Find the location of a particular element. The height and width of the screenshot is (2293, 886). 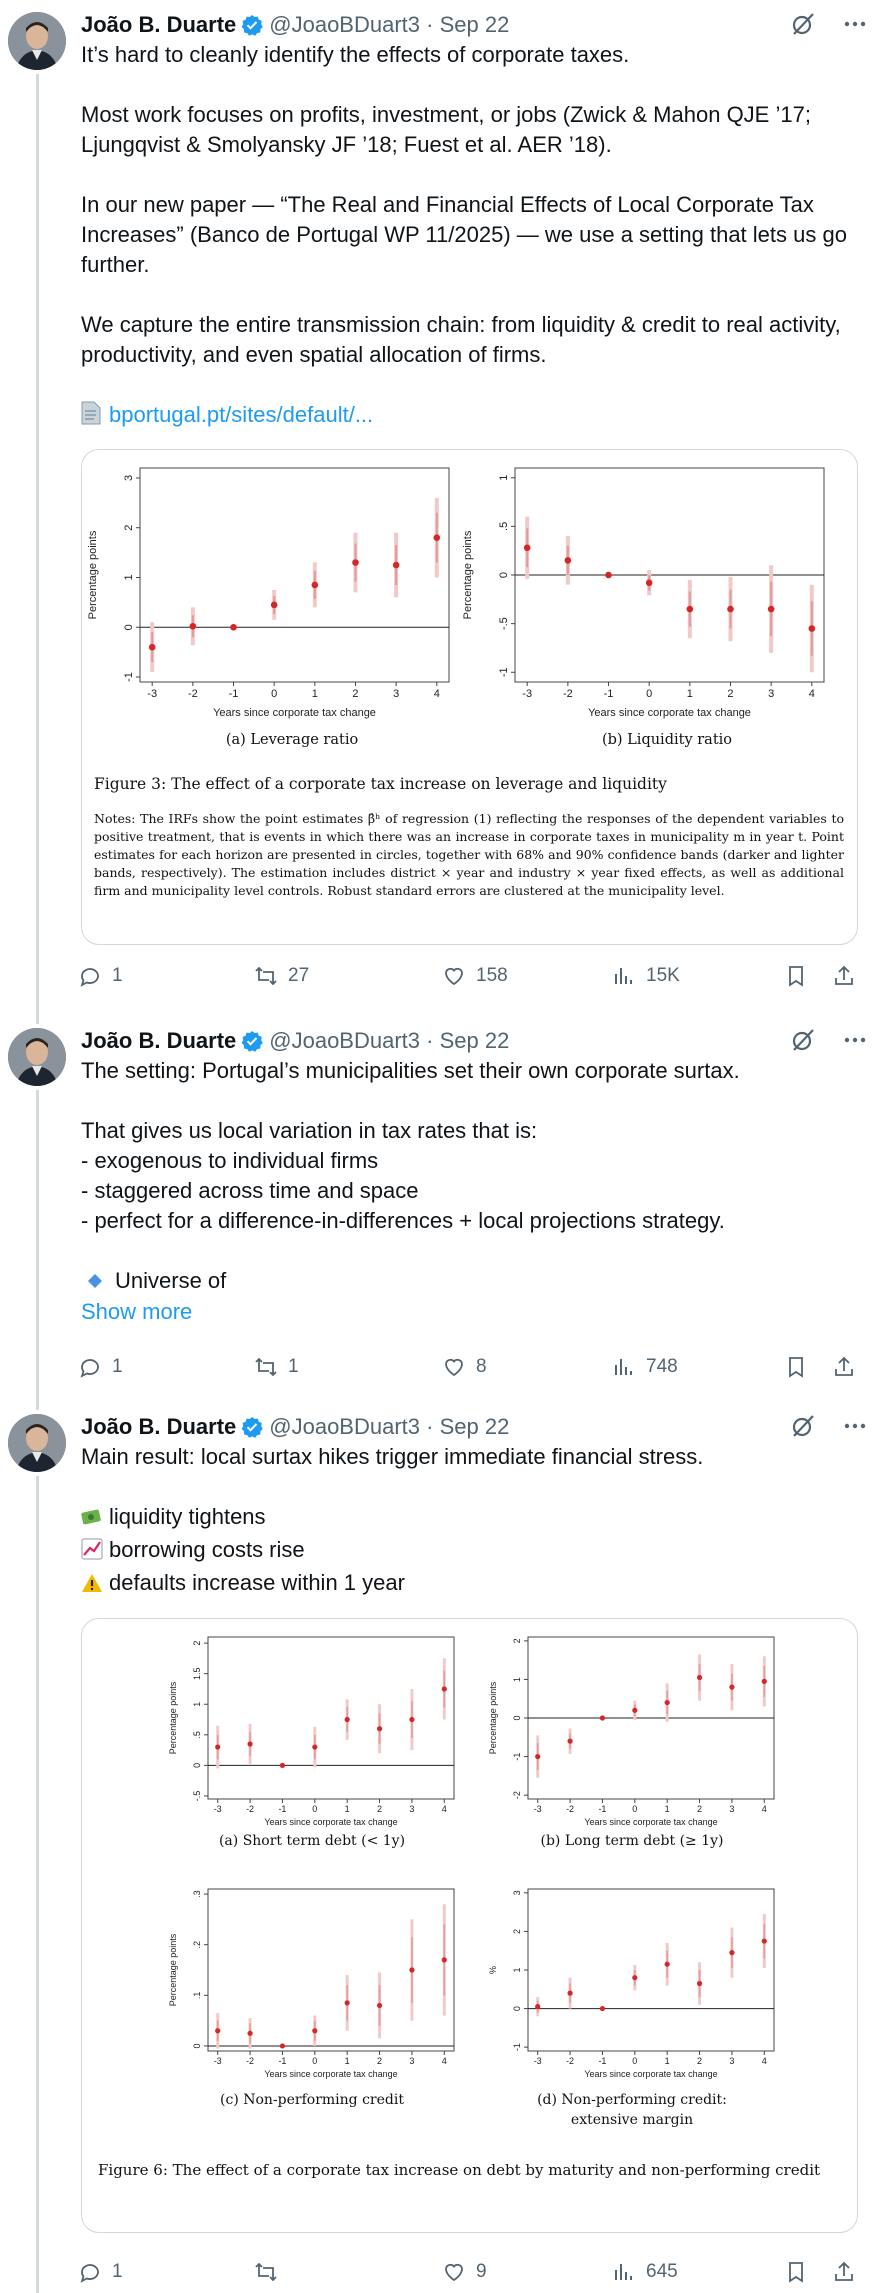

y-tick-label: .2 is located at coordinates (197, 1945).